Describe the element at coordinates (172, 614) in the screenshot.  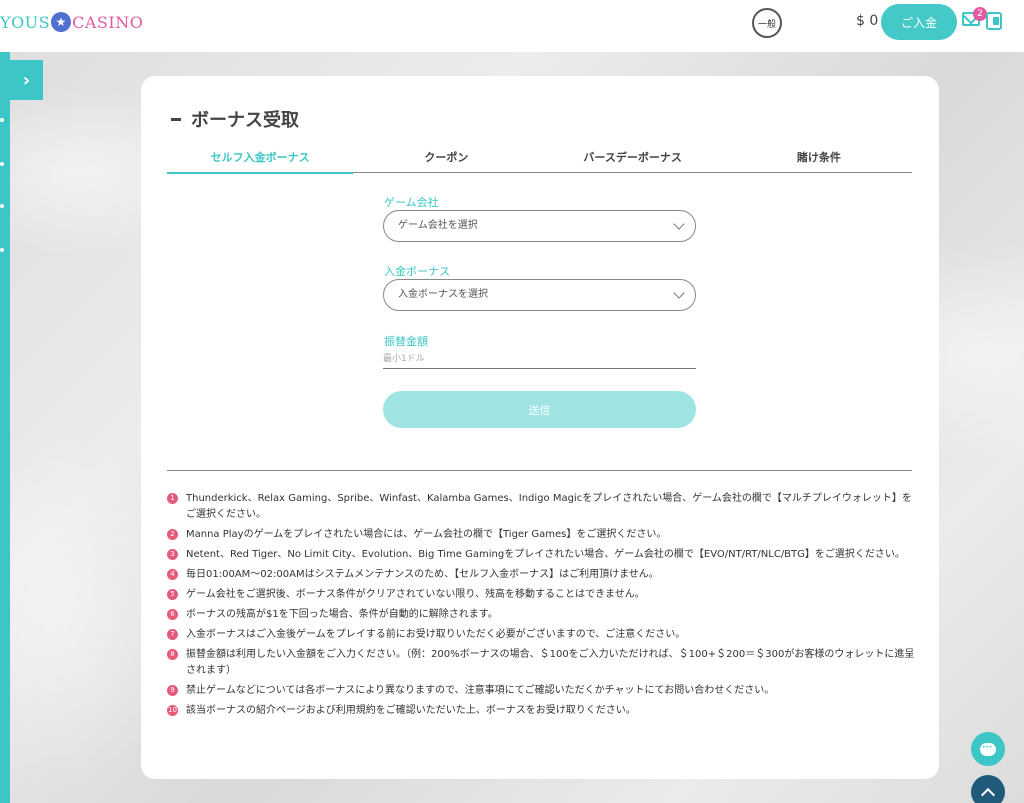
I see `number-badge: 6` at that location.